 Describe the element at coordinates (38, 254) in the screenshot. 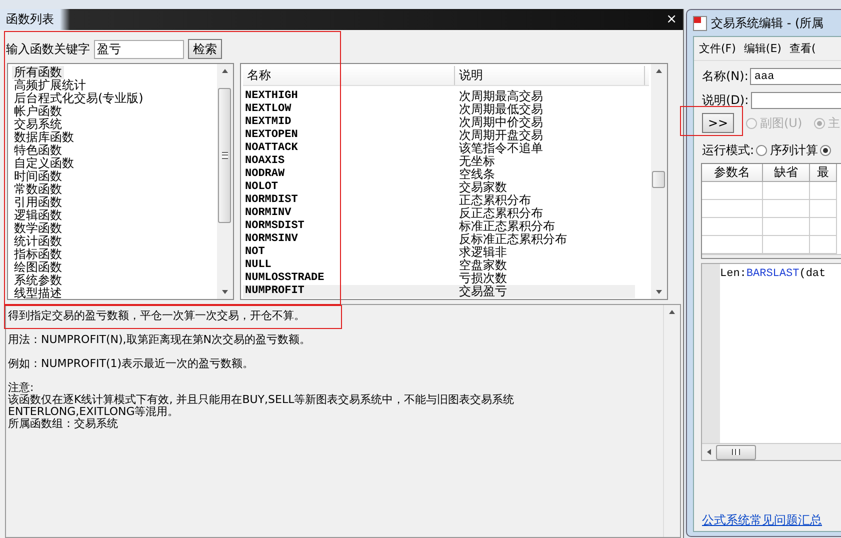

I see `category-item: 指标函数` at that location.